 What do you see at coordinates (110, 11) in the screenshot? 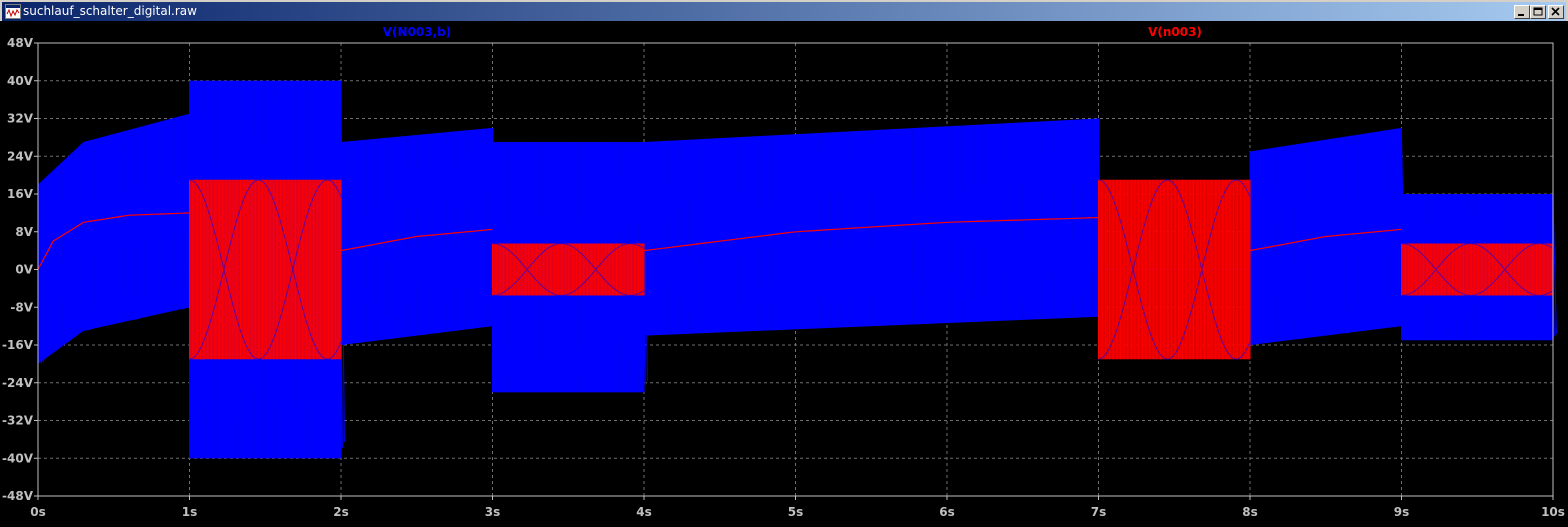
I see `window-title: suchlauf_schalter_digital.raw` at bounding box center [110, 11].